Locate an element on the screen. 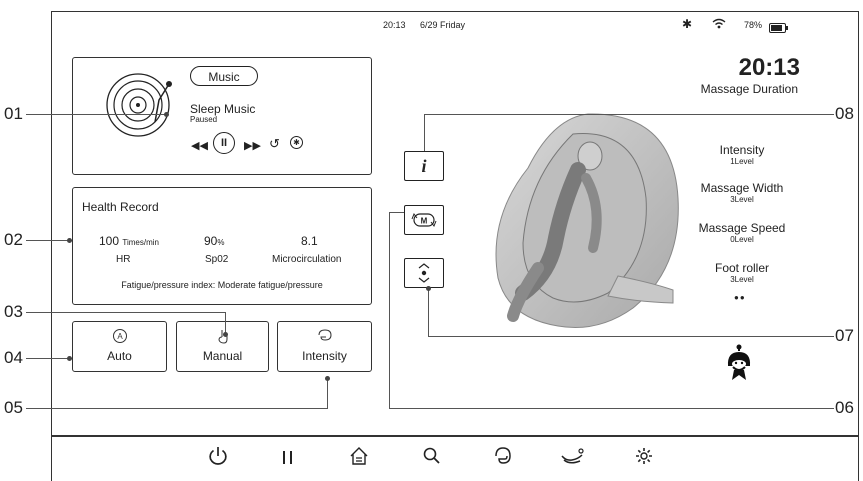  callout-01: 01 is located at coordinates (13, 113).